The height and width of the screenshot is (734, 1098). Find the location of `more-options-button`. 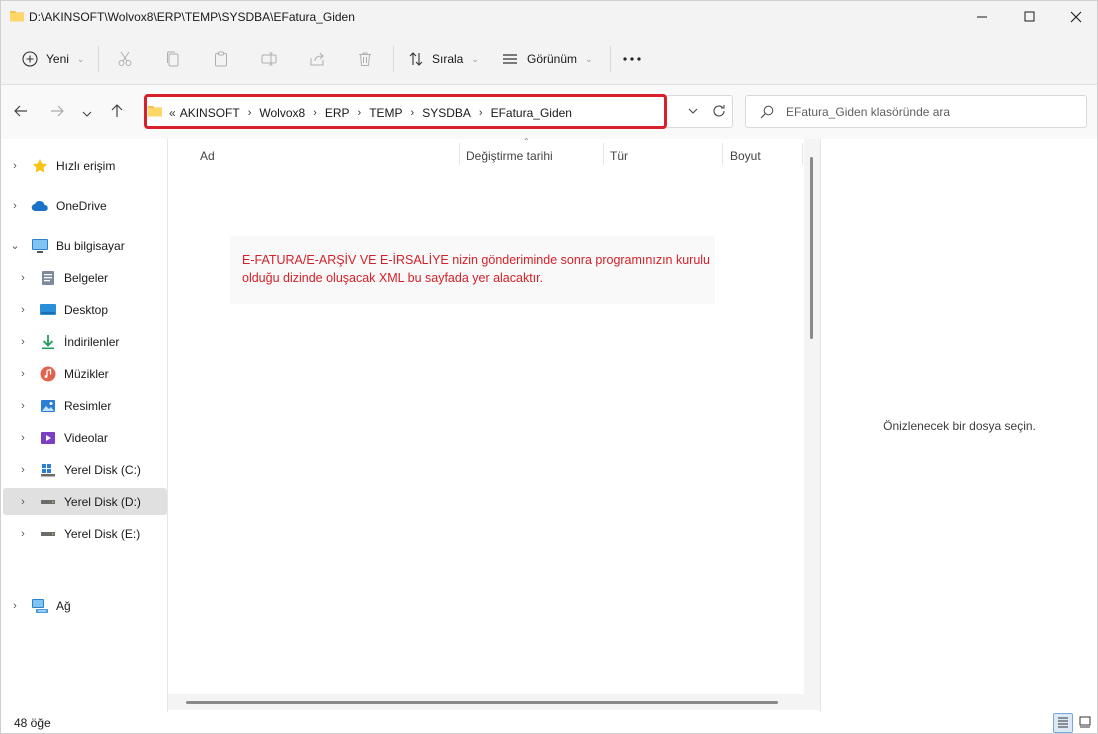

more-options-button is located at coordinates (632, 59).